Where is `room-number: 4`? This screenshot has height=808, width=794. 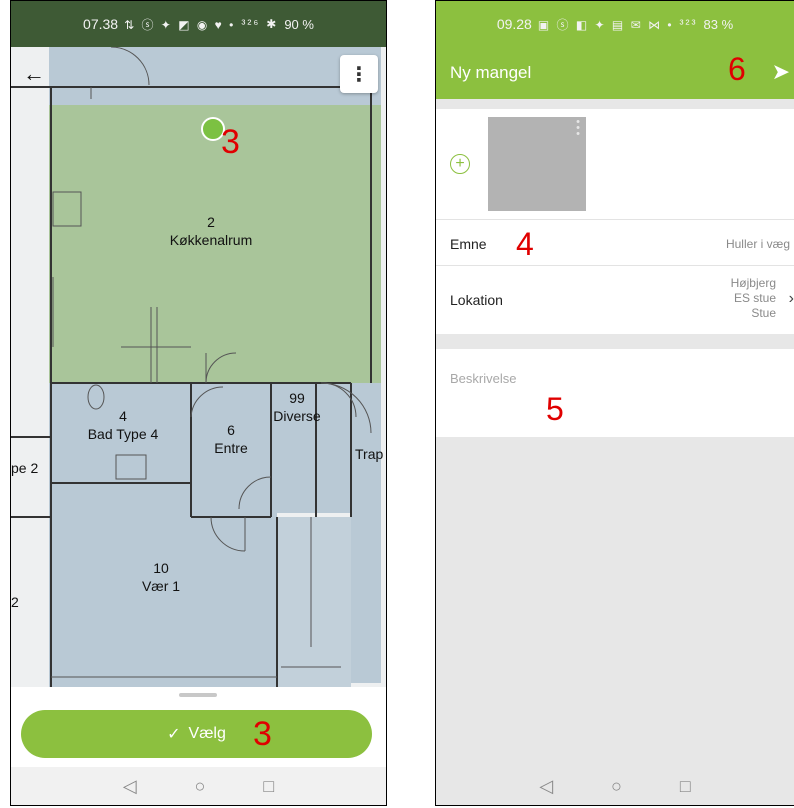
room-number: 4 is located at coordinates (123, 416).